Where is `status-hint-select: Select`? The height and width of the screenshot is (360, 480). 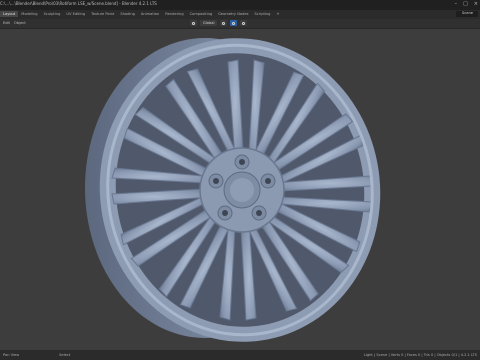 status-hint-select: Select is located at coordinates (65, 355).